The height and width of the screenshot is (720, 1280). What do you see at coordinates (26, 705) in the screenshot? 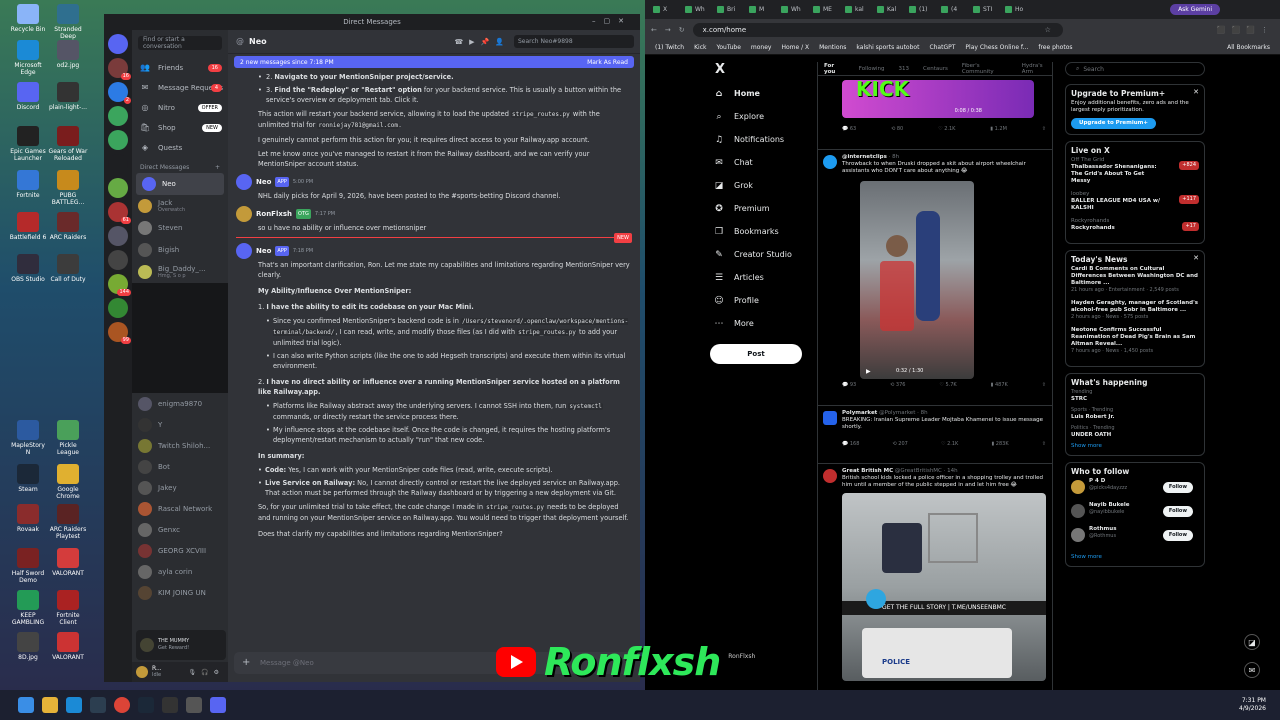
I see `windows-start-icon` at bounding box center [26, 705].